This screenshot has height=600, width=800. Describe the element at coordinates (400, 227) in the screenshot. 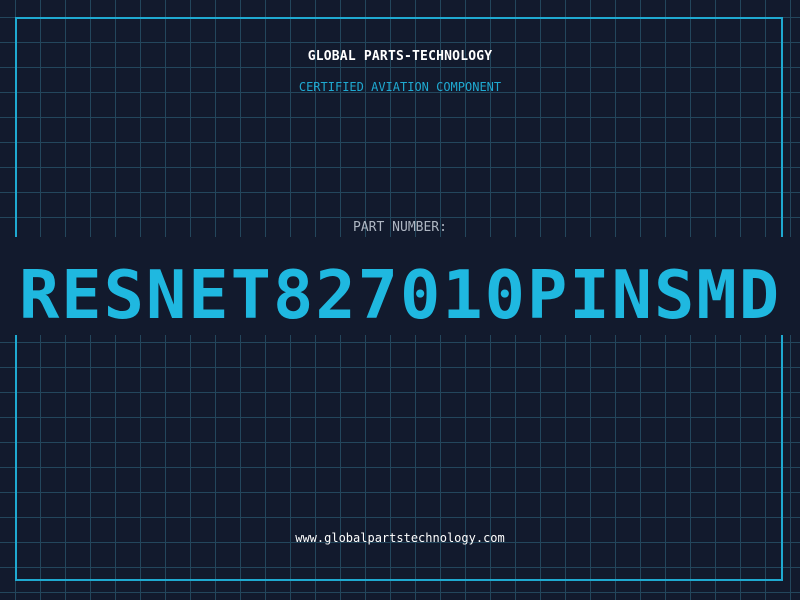

I see `part-number-label: PART NUMBER:` at that location.